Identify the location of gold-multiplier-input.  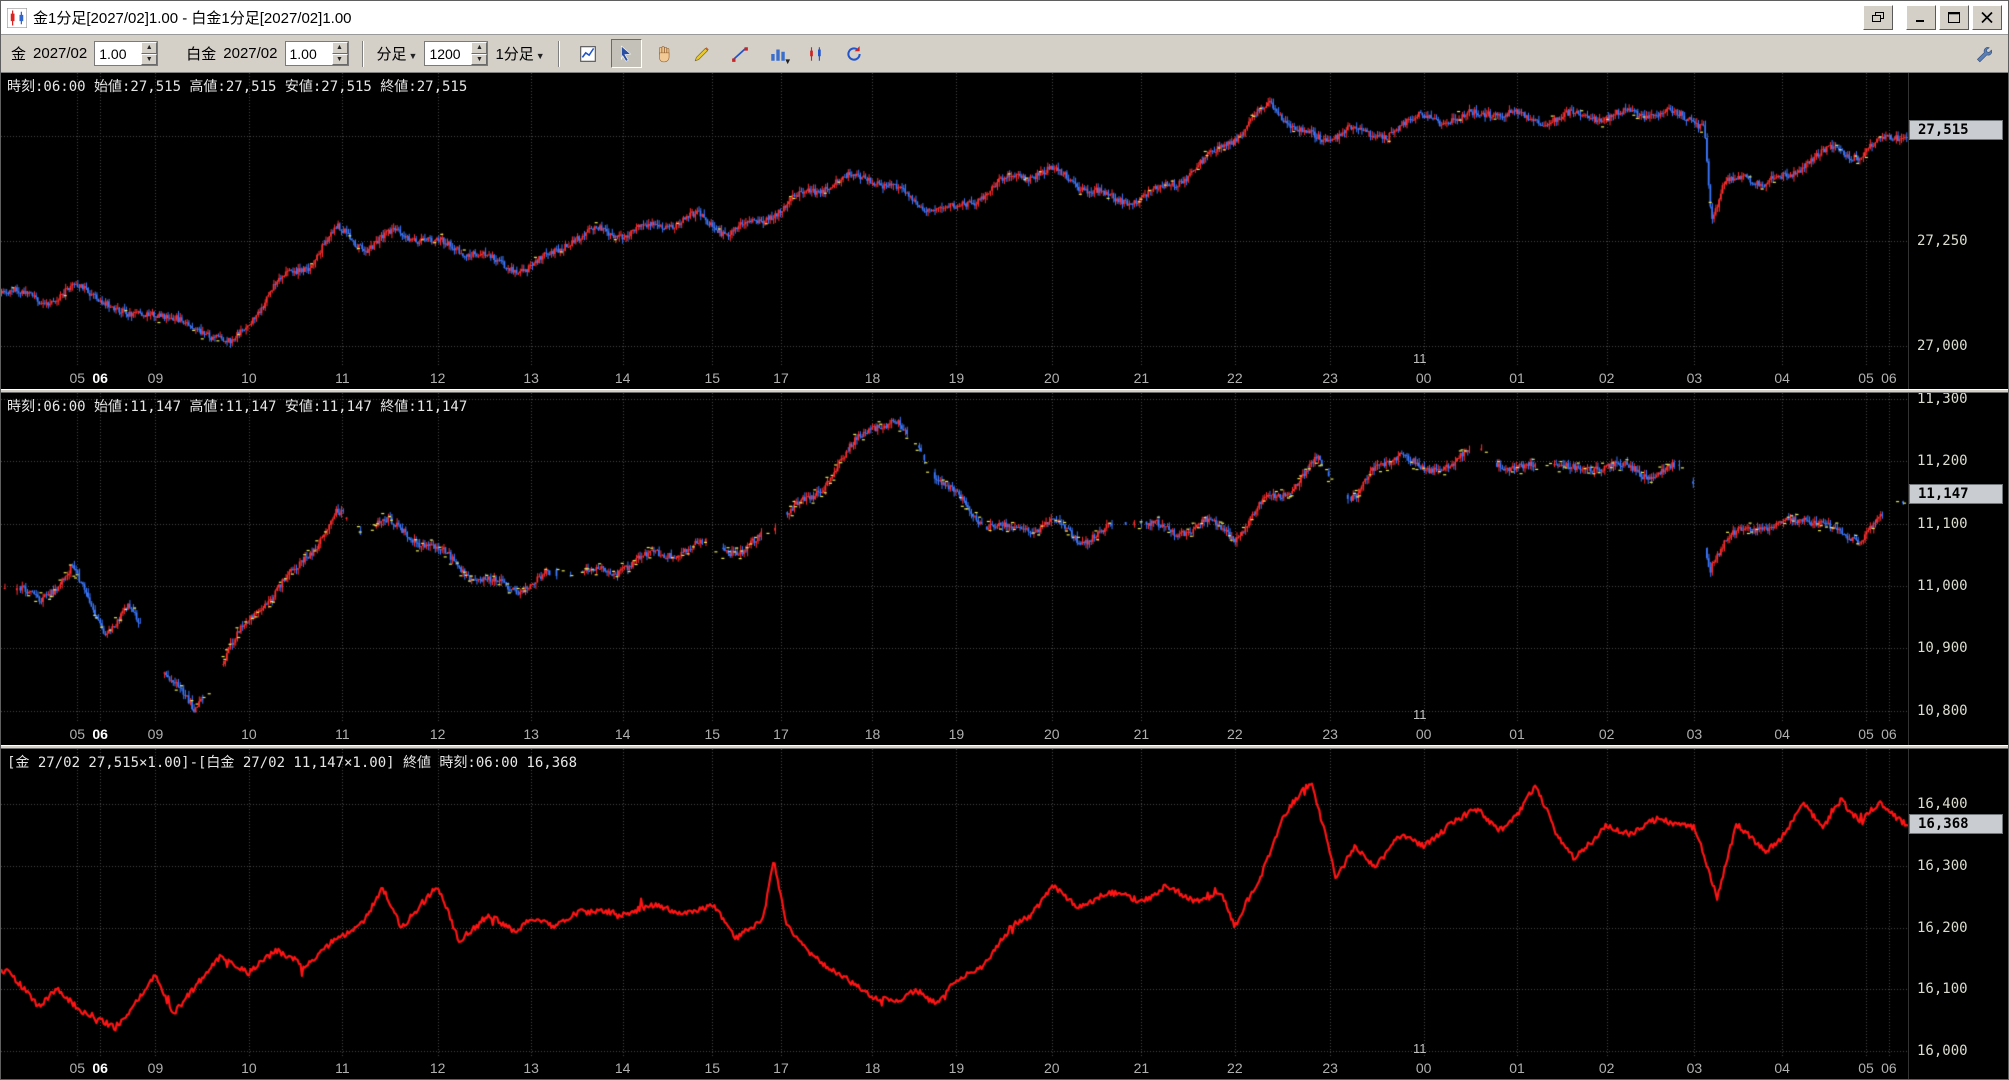
(118, 53).